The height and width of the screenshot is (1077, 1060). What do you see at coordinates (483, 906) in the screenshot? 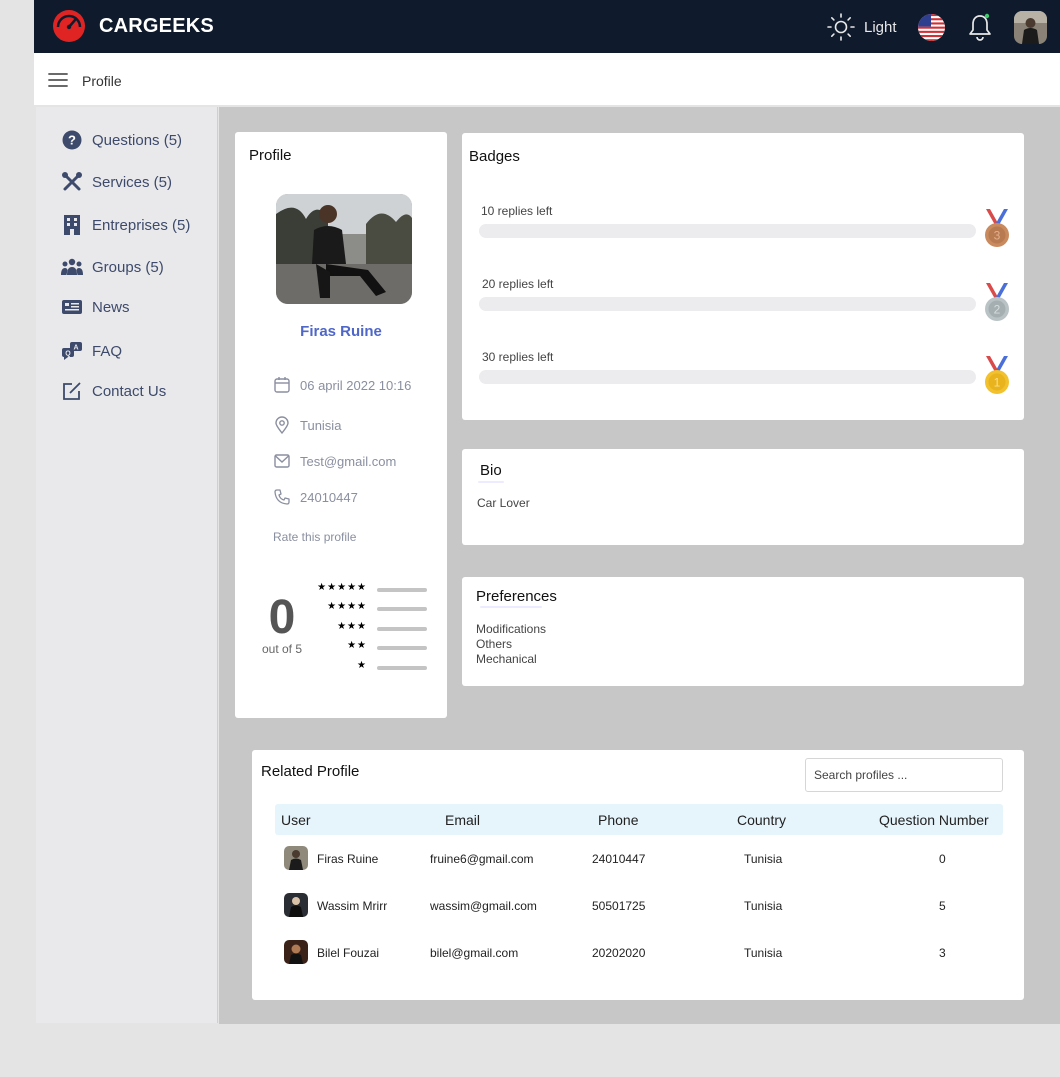
I see `cell-email: wassim@gmail.com` at bounding box center [483, 906].